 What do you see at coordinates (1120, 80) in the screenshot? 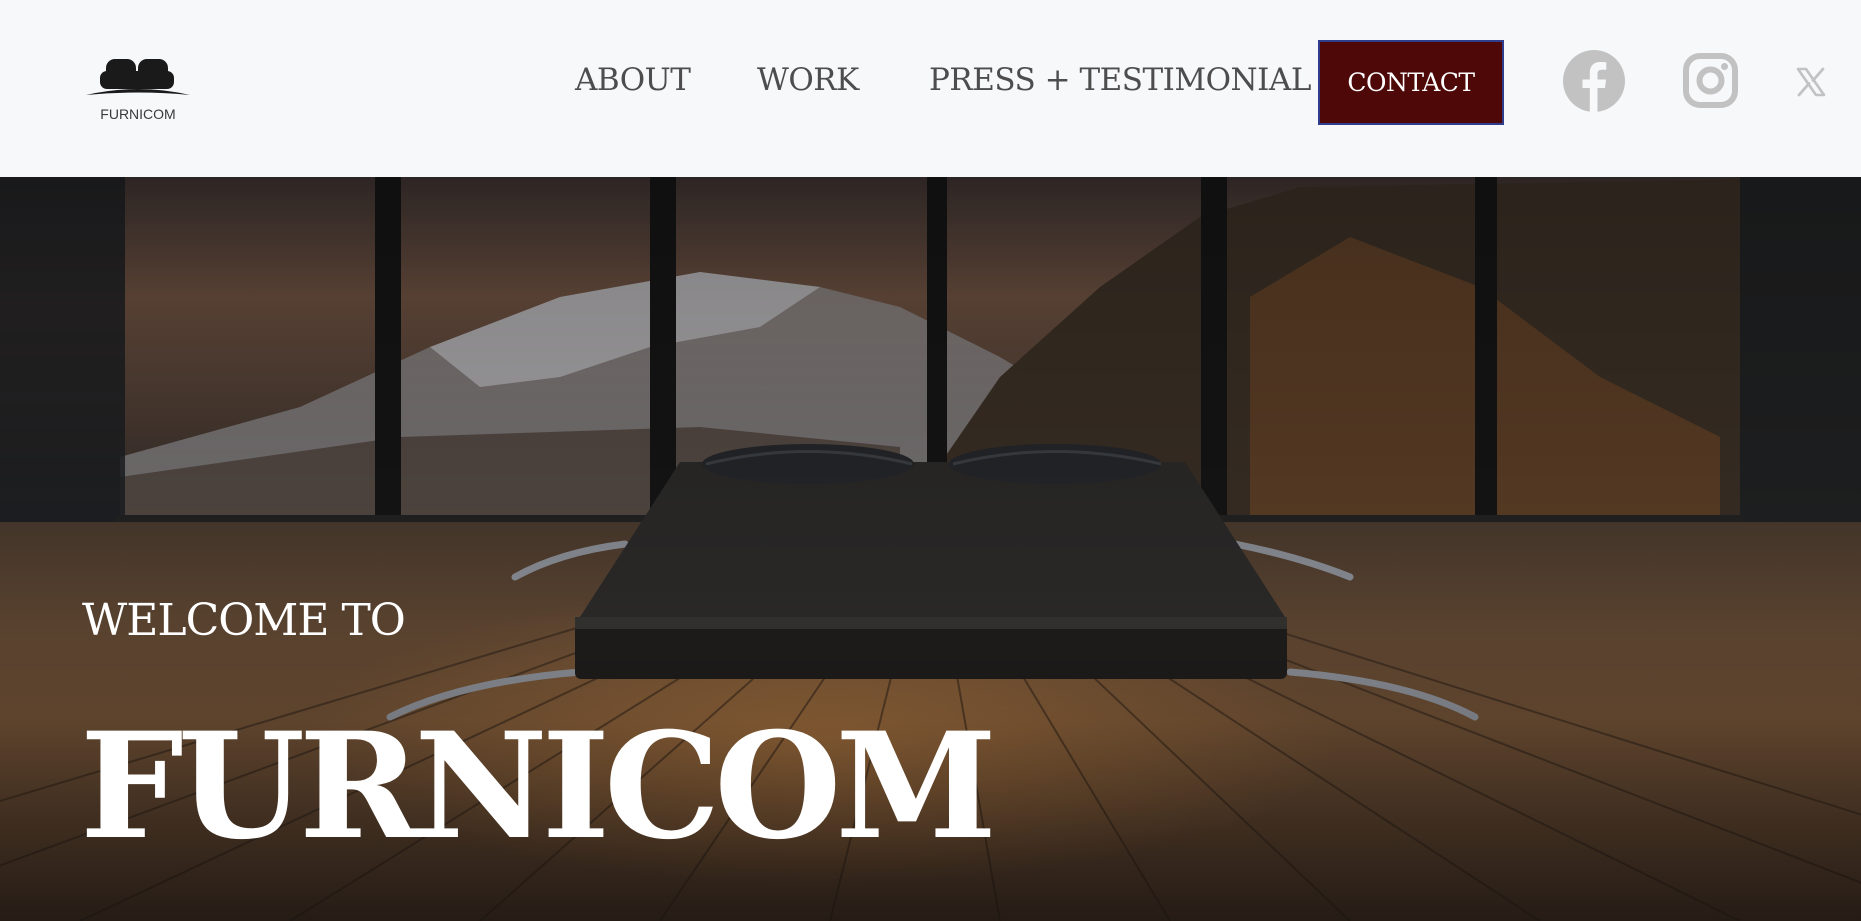
I see `nav-press-testimonial: PRESS + TESTIMONIAL` at bounding box center [1120, 80].